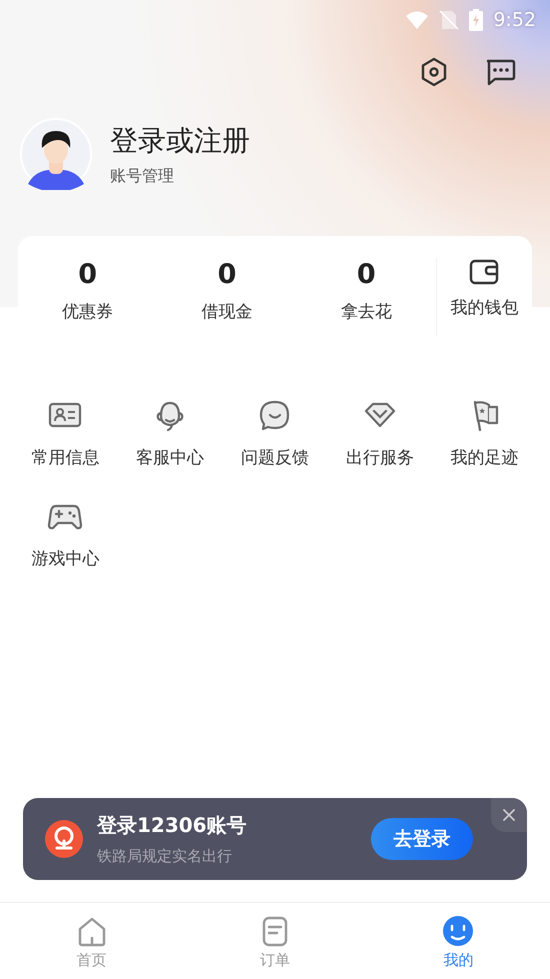  What do you see at coordinates (484, 307) in the screenshot?
I see `stat-label: 我的钱包` at bounding box center [484, 307].